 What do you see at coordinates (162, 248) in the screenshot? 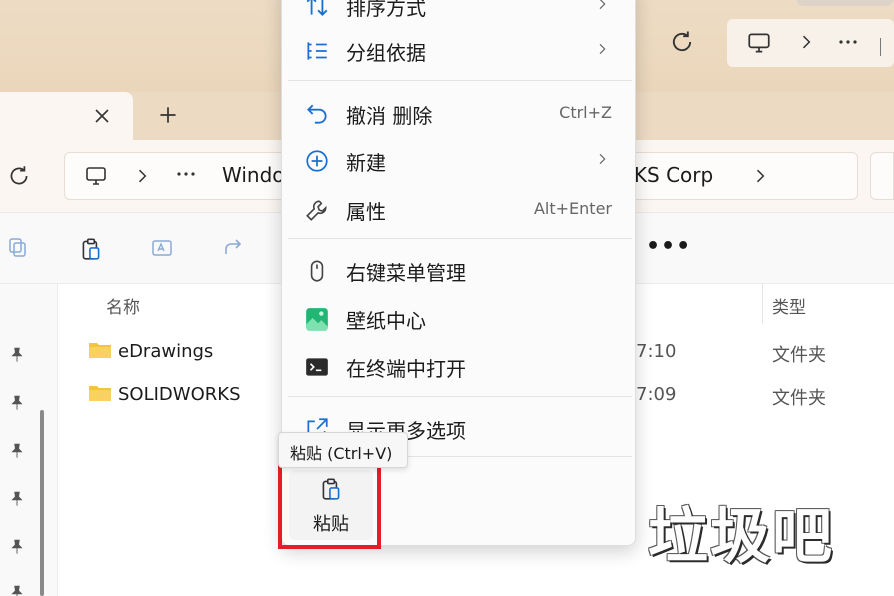
I see `rename-icon` at bounding box center [162, 248].